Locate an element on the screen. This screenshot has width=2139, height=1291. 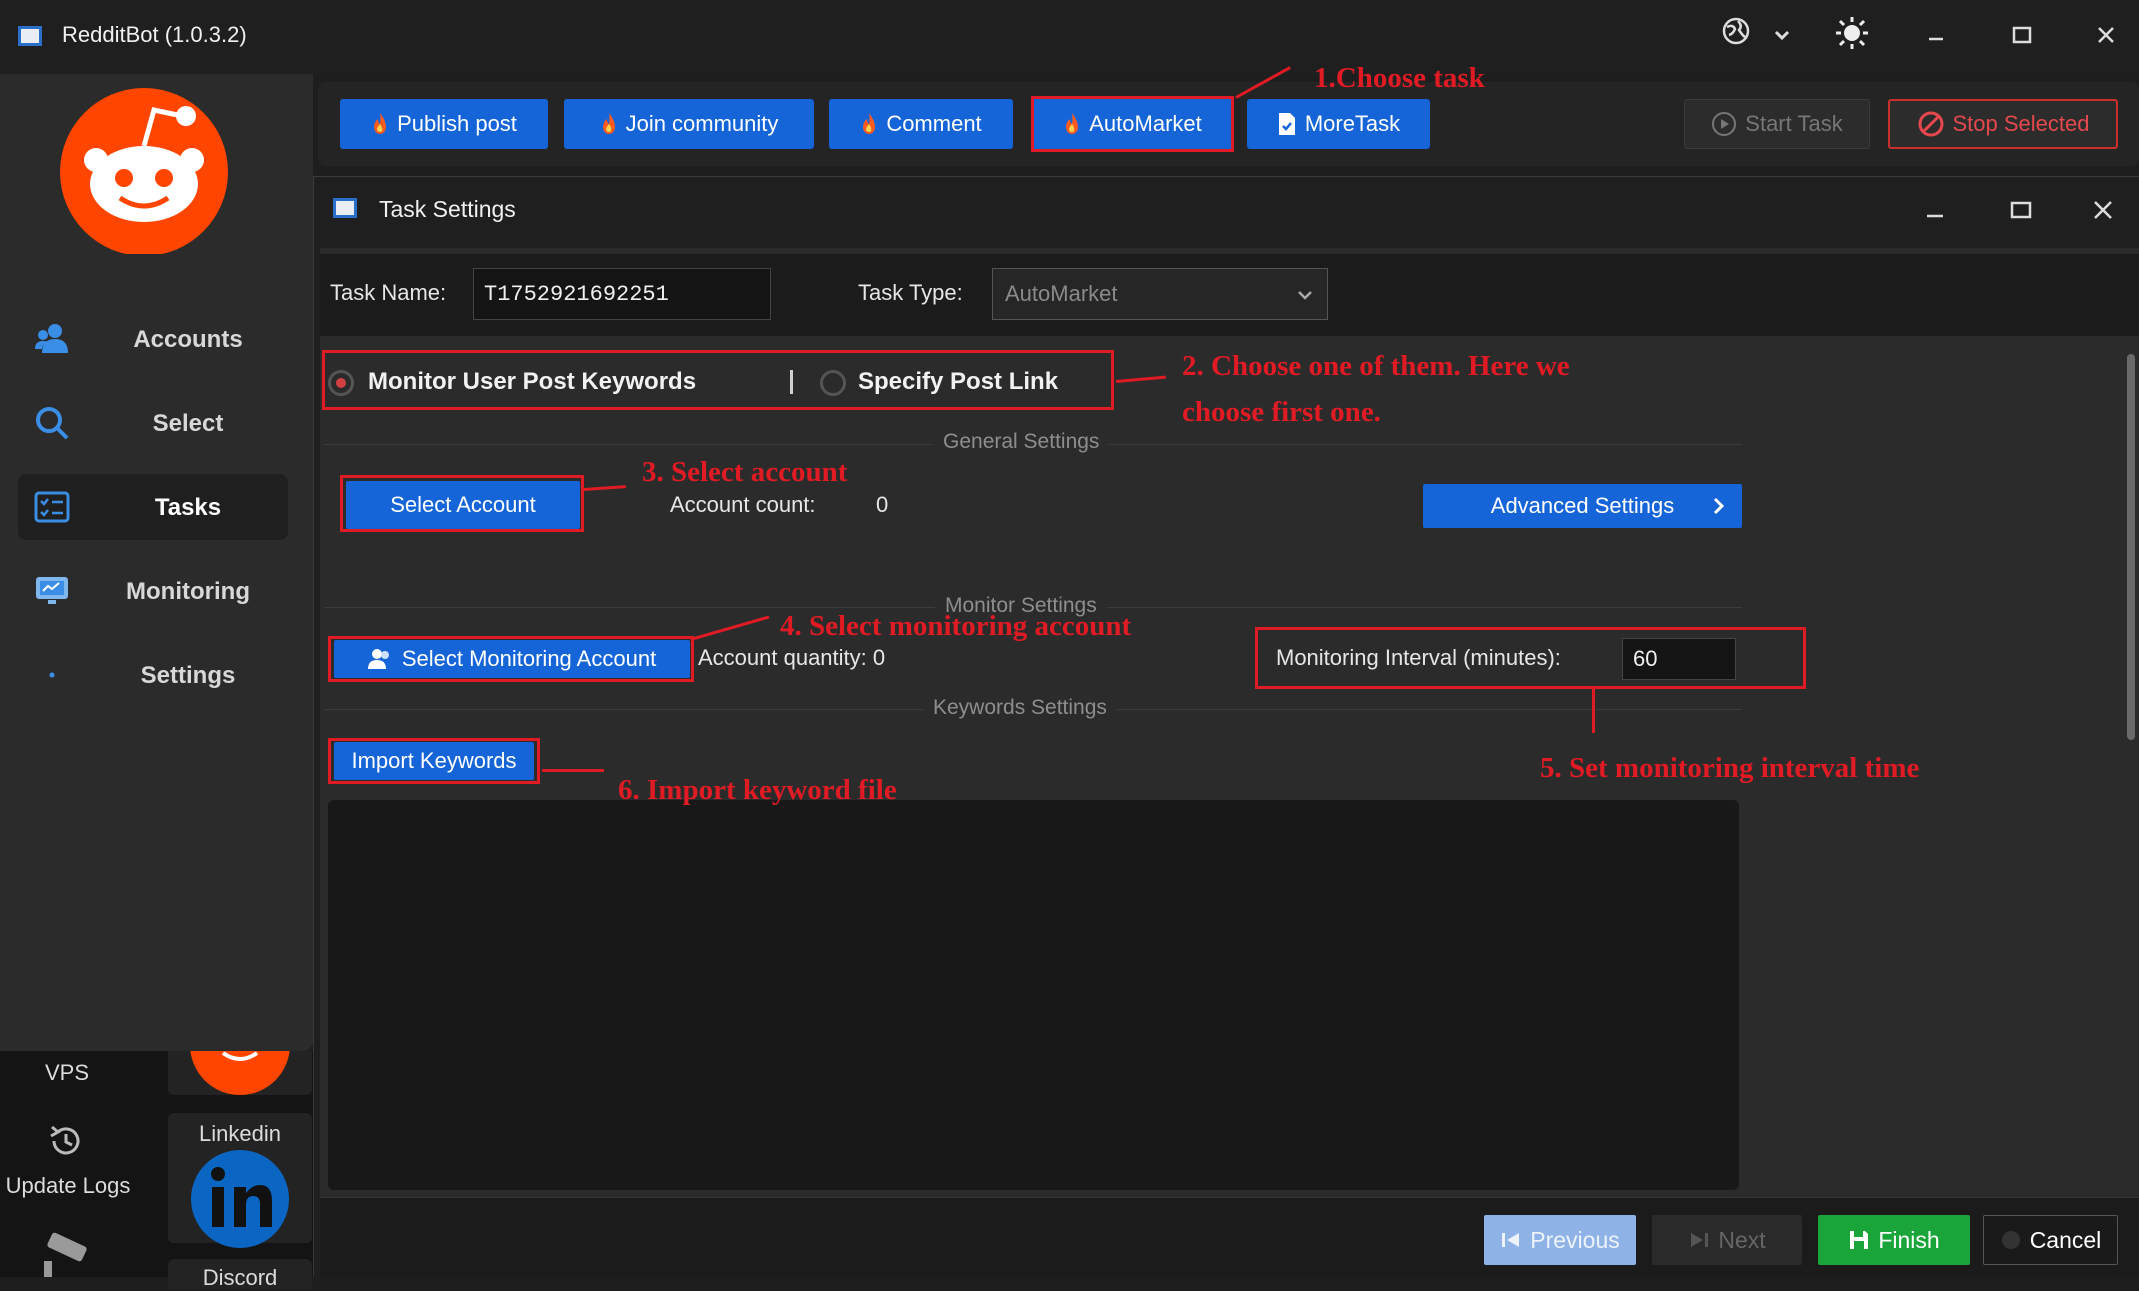
discord-tile: Discord is located at coordinates (240, 1274).